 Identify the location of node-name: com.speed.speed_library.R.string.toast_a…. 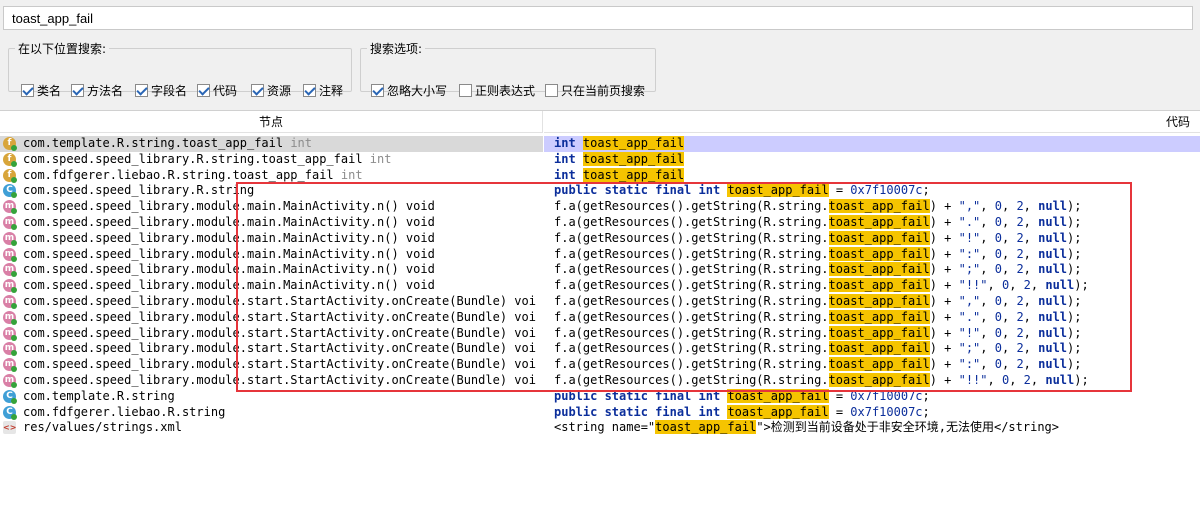
(207, 158).